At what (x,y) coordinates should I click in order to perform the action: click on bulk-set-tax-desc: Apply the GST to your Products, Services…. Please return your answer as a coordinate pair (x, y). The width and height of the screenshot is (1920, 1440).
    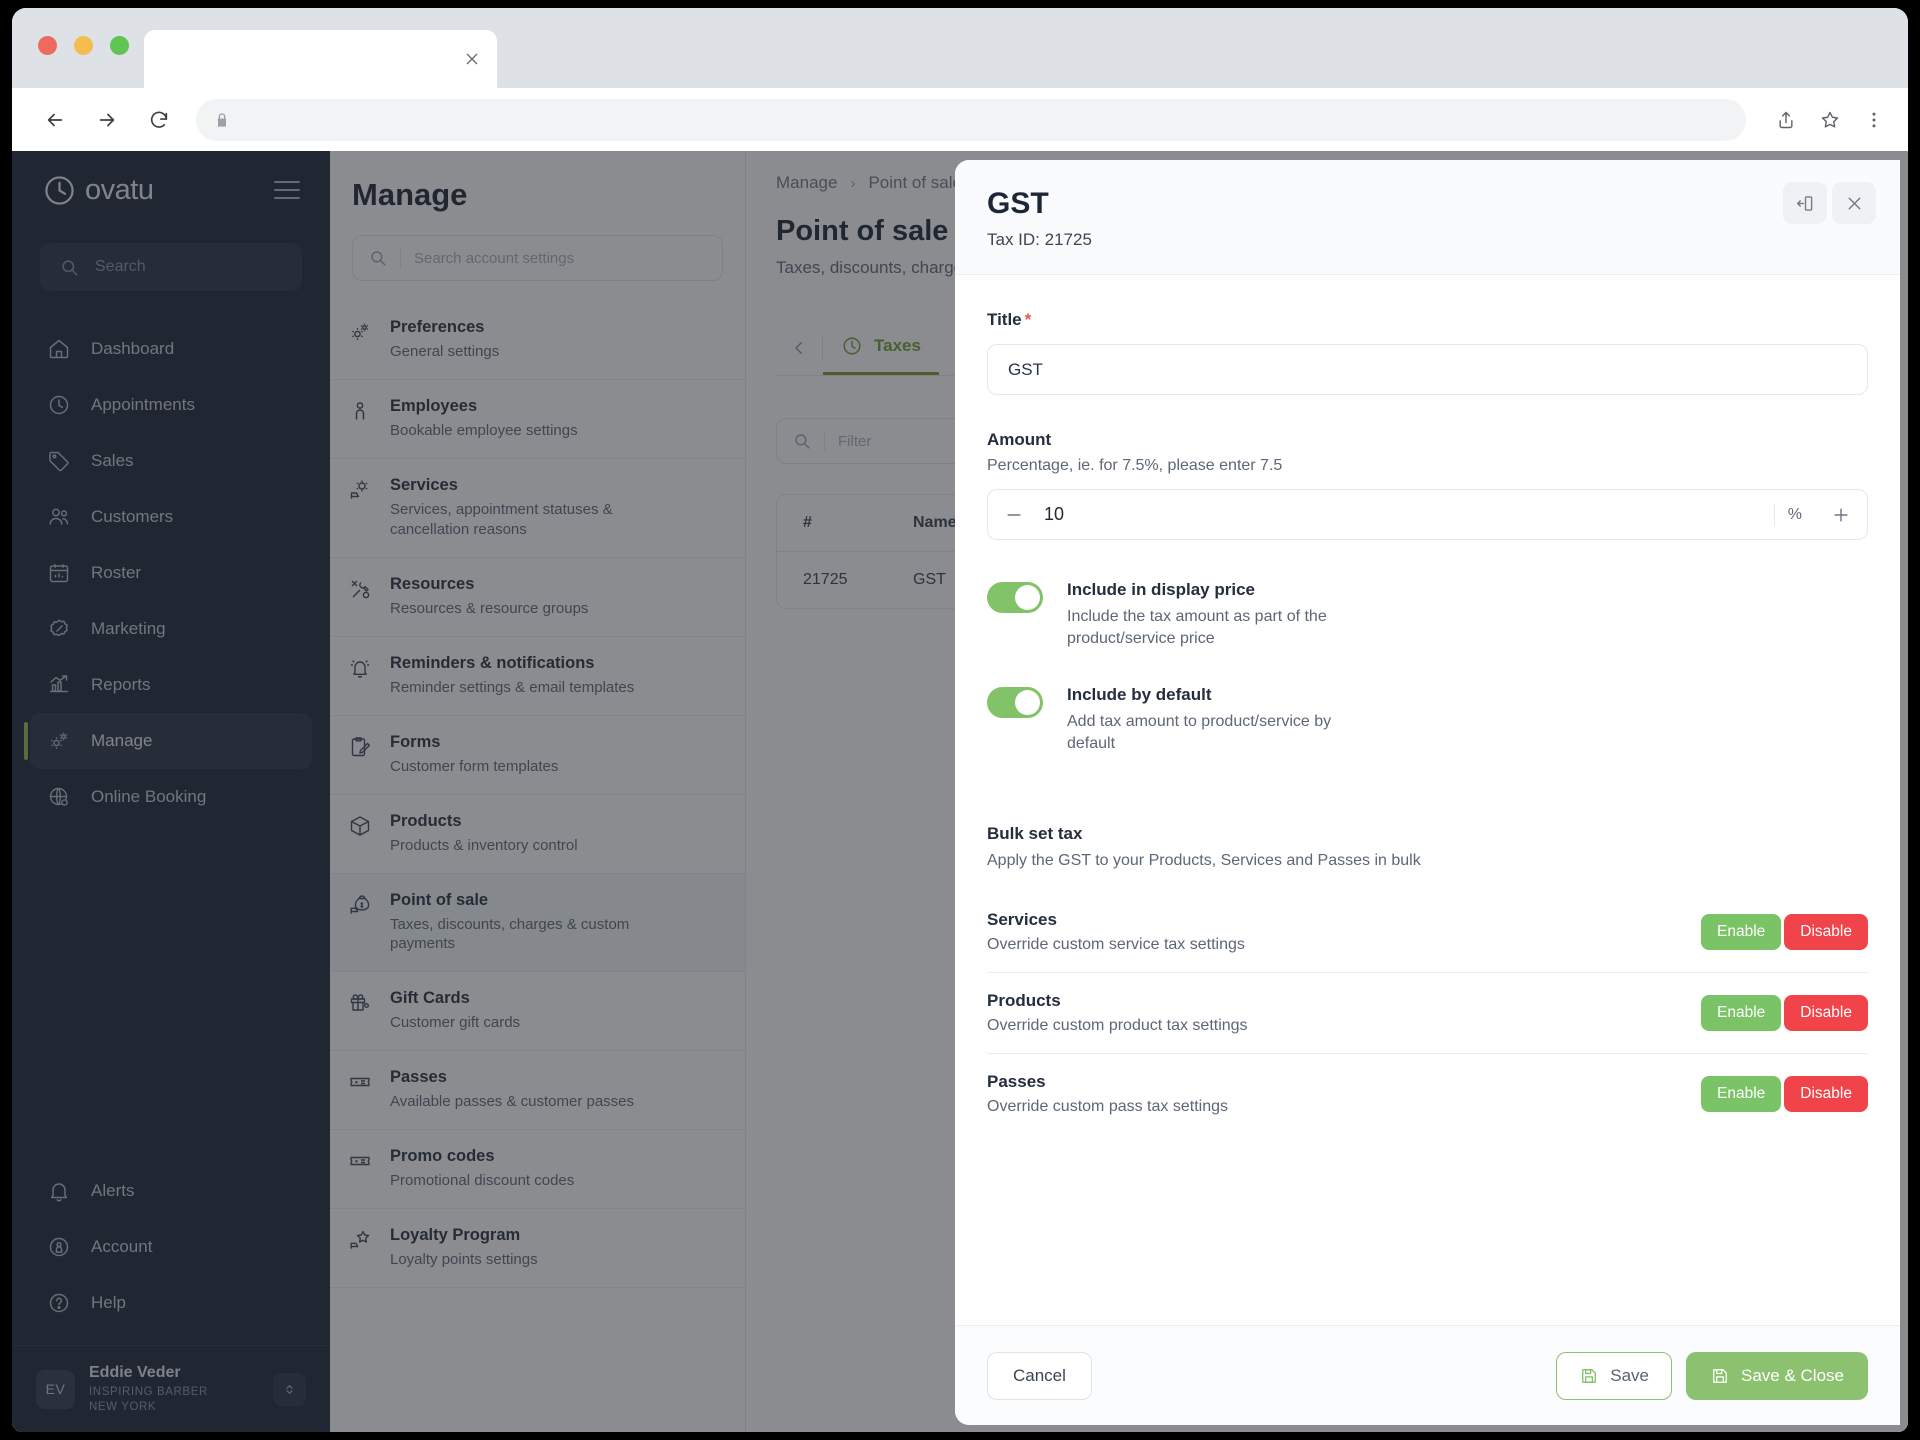
    Looking at the image, I should click on (1204, 861).